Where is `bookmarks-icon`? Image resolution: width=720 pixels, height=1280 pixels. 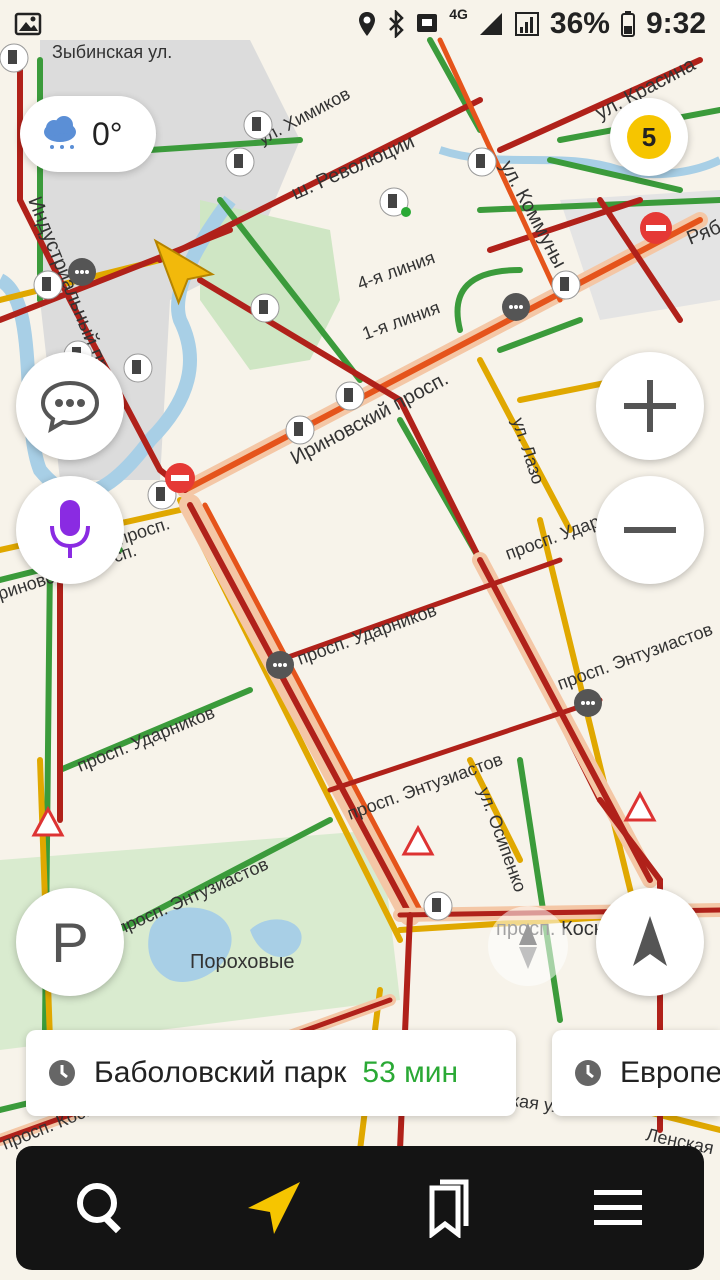
bookmarks-icon is located at coordinates (449, 1208).